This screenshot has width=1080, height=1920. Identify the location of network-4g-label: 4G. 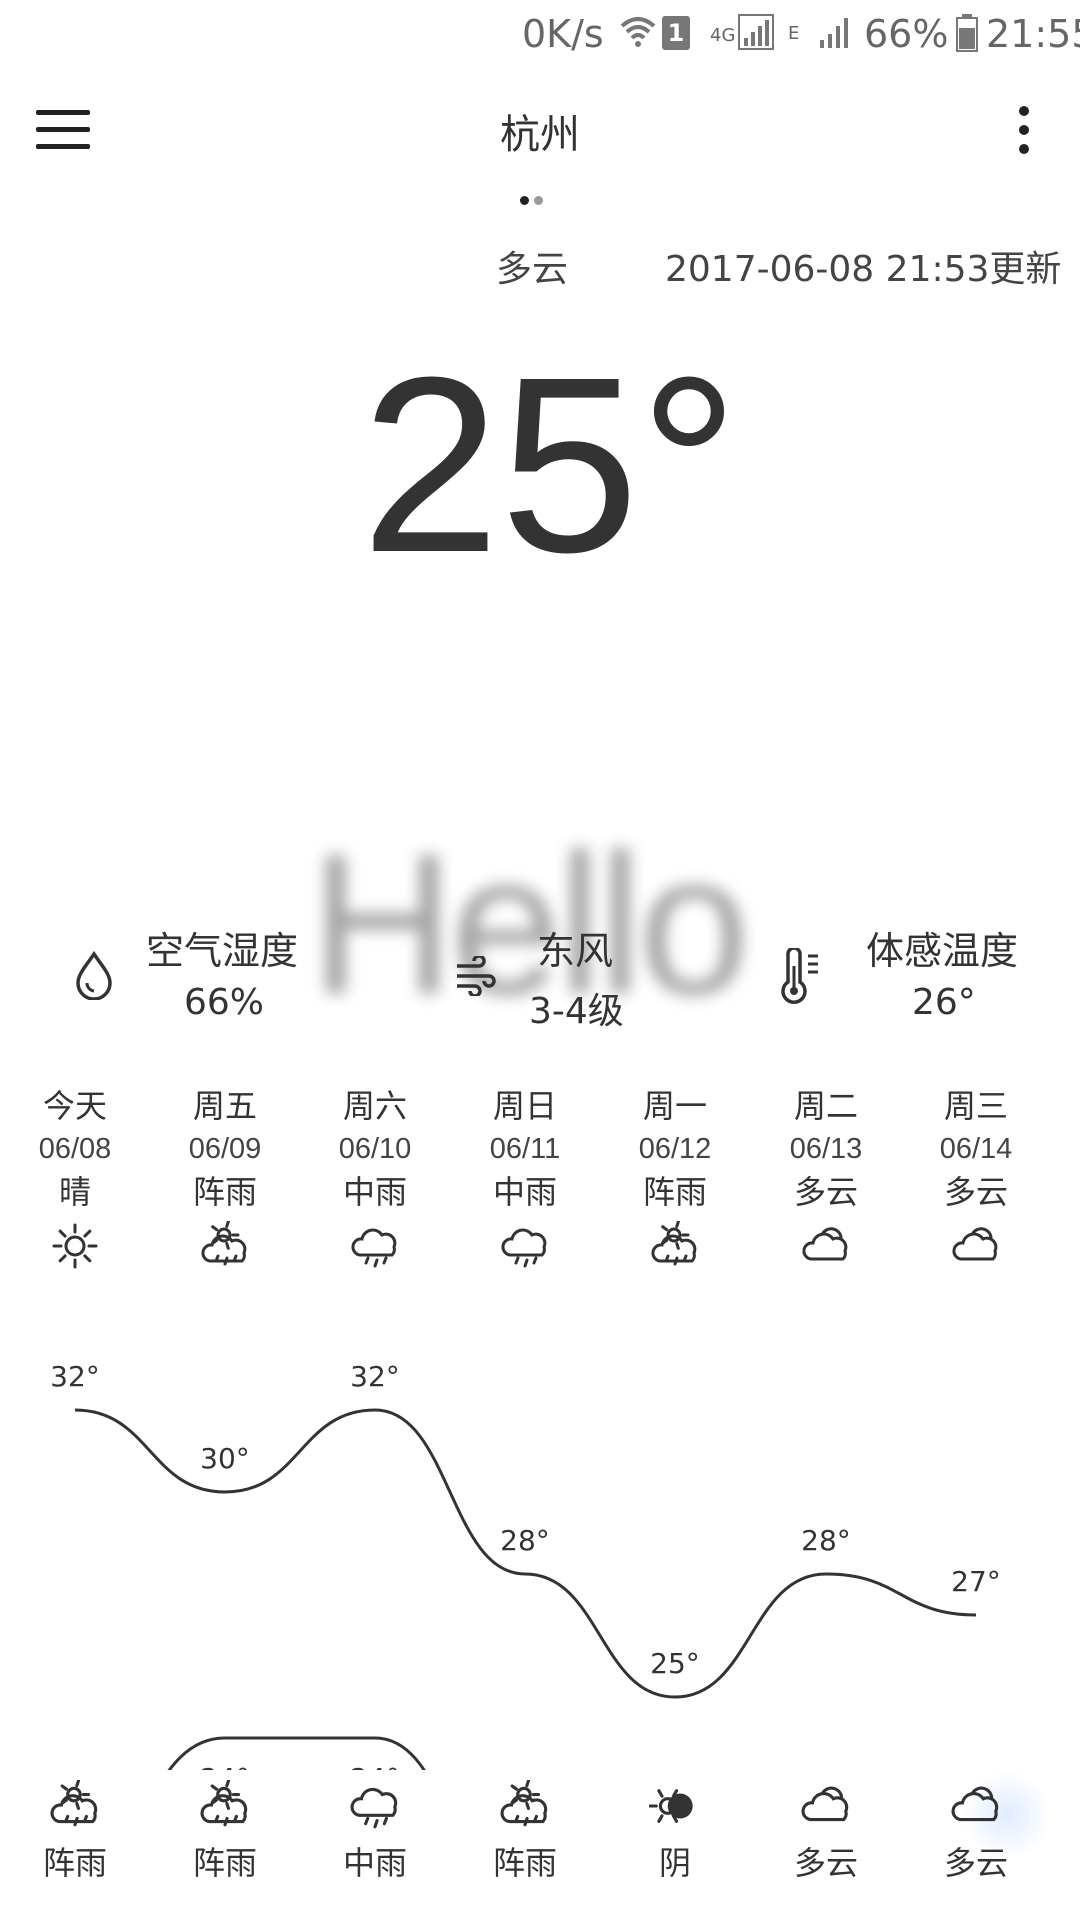
(723, 35).